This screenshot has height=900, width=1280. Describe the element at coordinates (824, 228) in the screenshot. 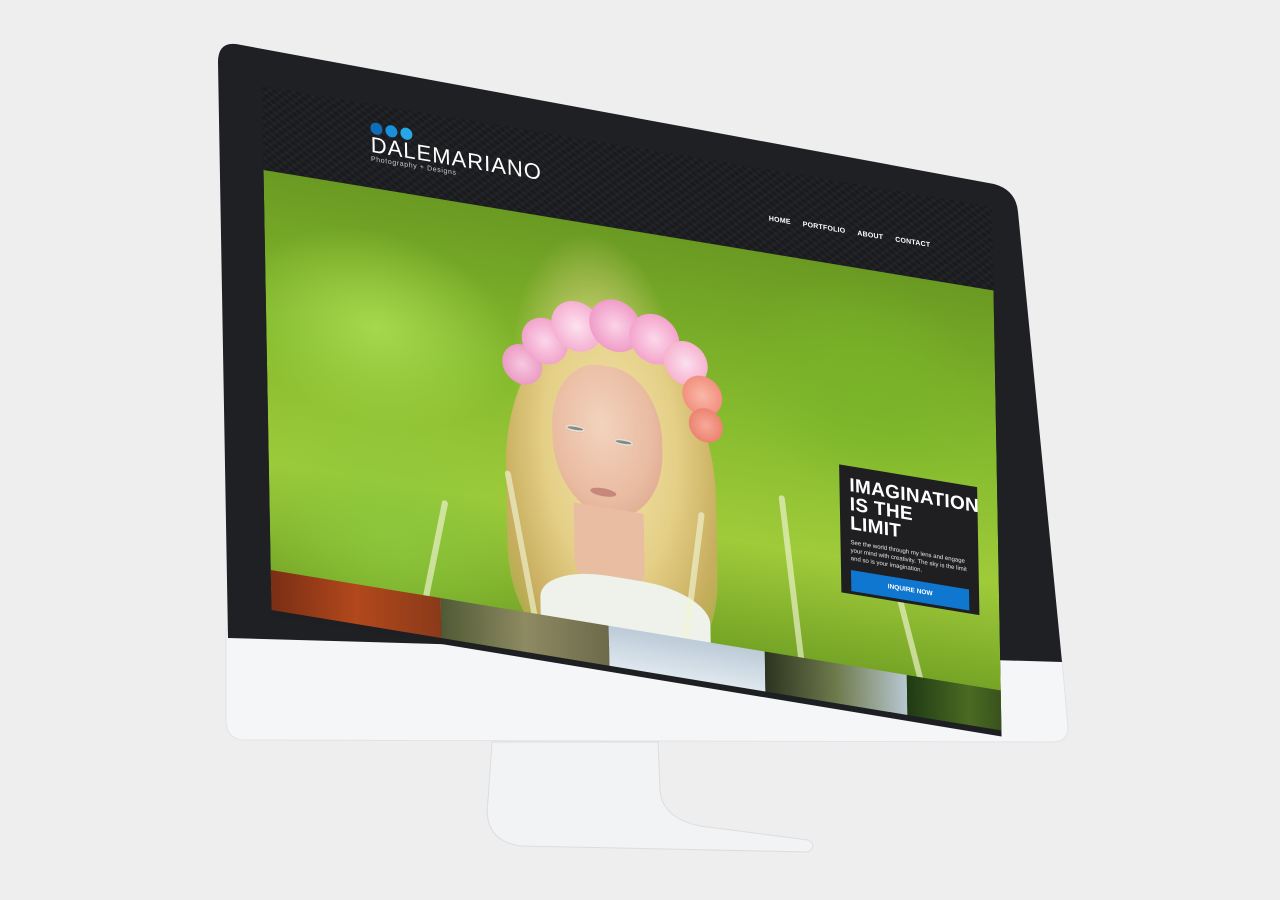

I see `nav-item-portfolio: PORTFOLIO` at that location.